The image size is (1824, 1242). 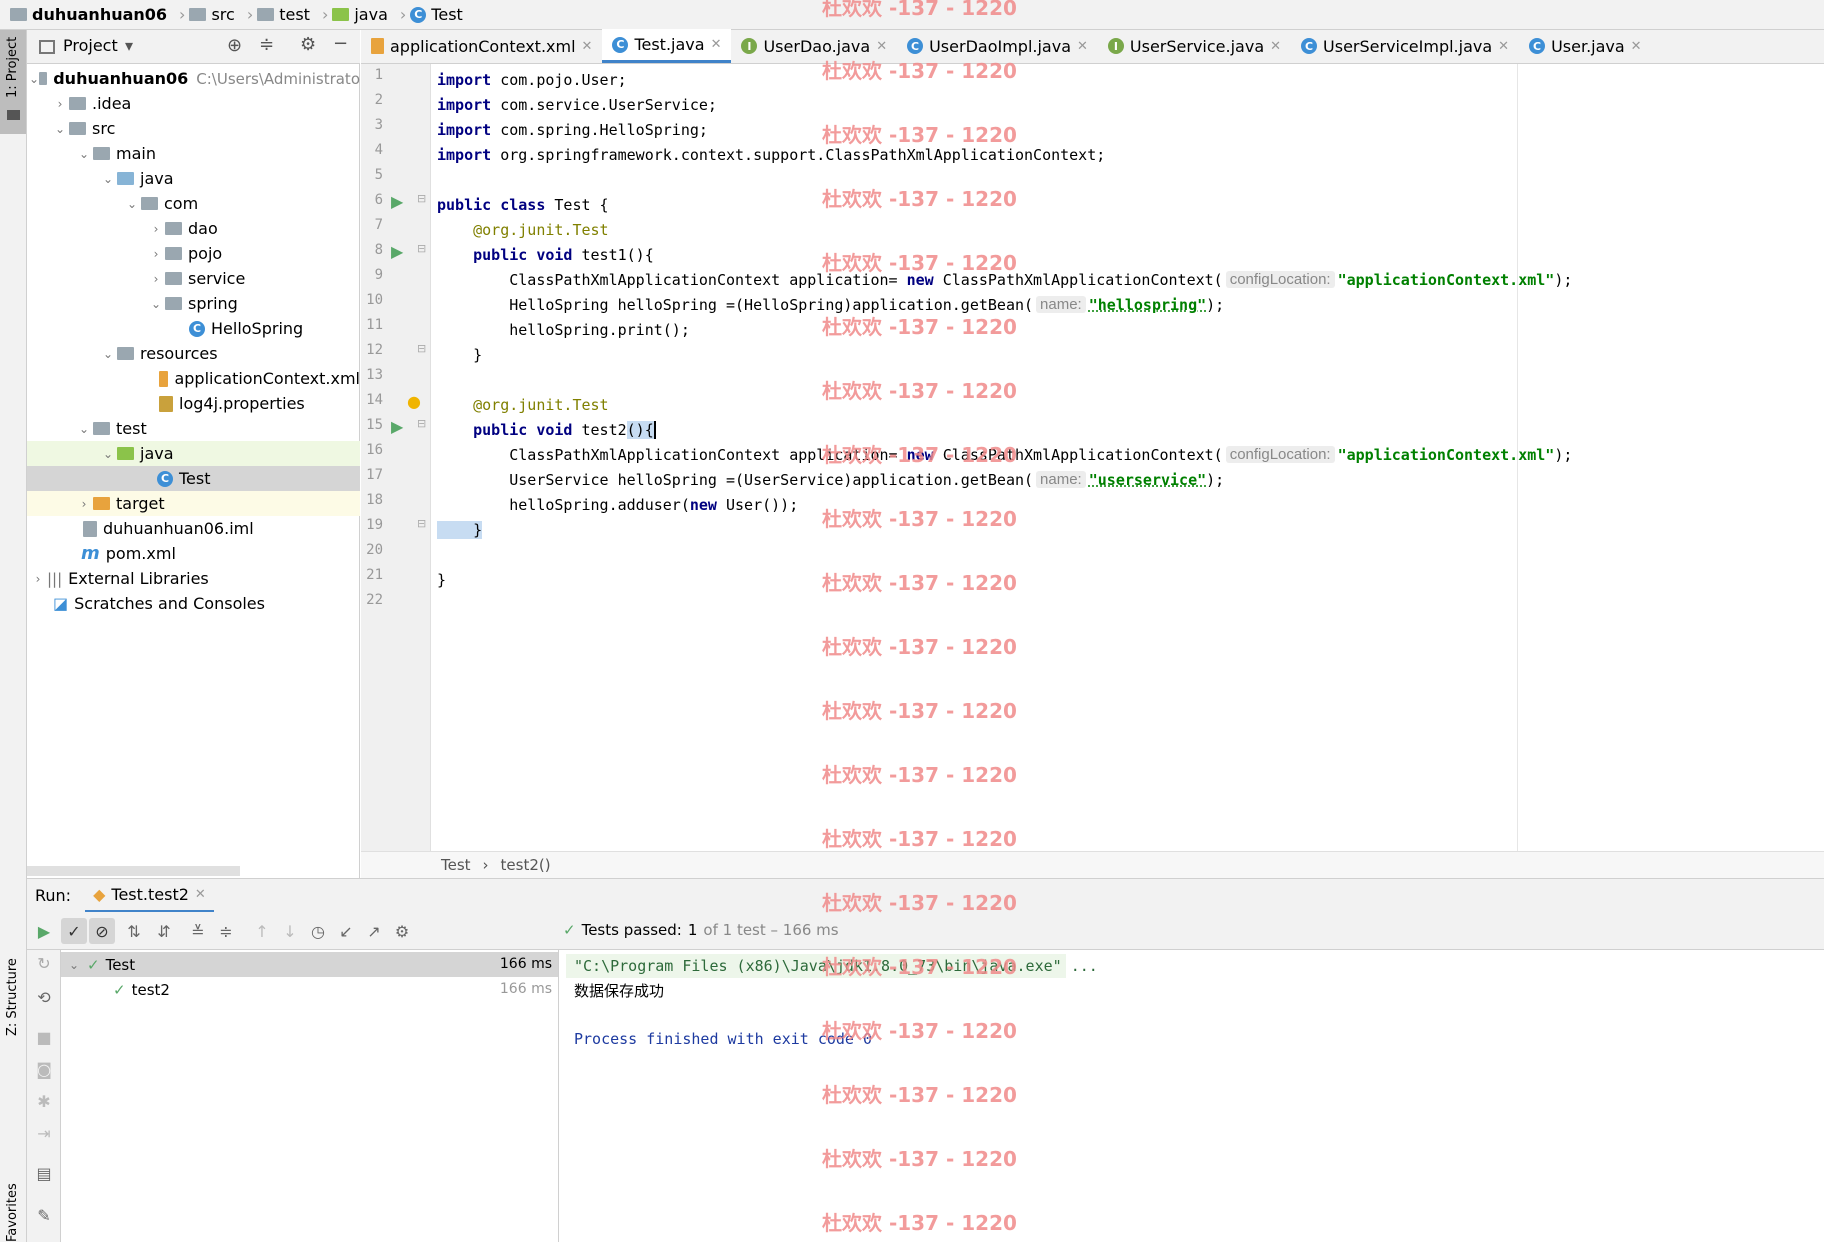 I want to click on tree-item-service: › service, so click(x=193, y=278).